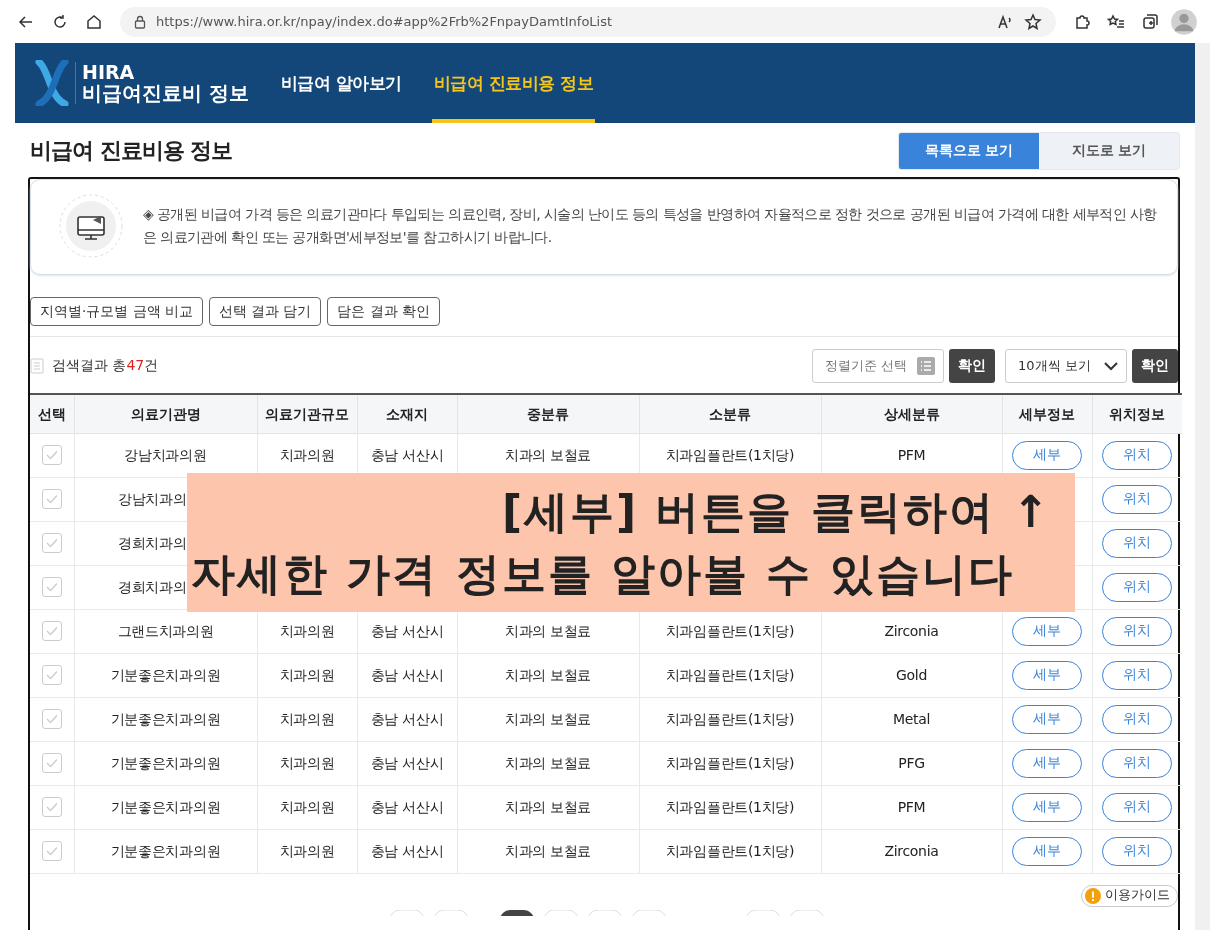 The height and width of the screenshot is (943, 1210). What do you see at coordinates (1033, 21) in the screenshot?
I see `favorite-icon` at bounding box center [1033, 21].